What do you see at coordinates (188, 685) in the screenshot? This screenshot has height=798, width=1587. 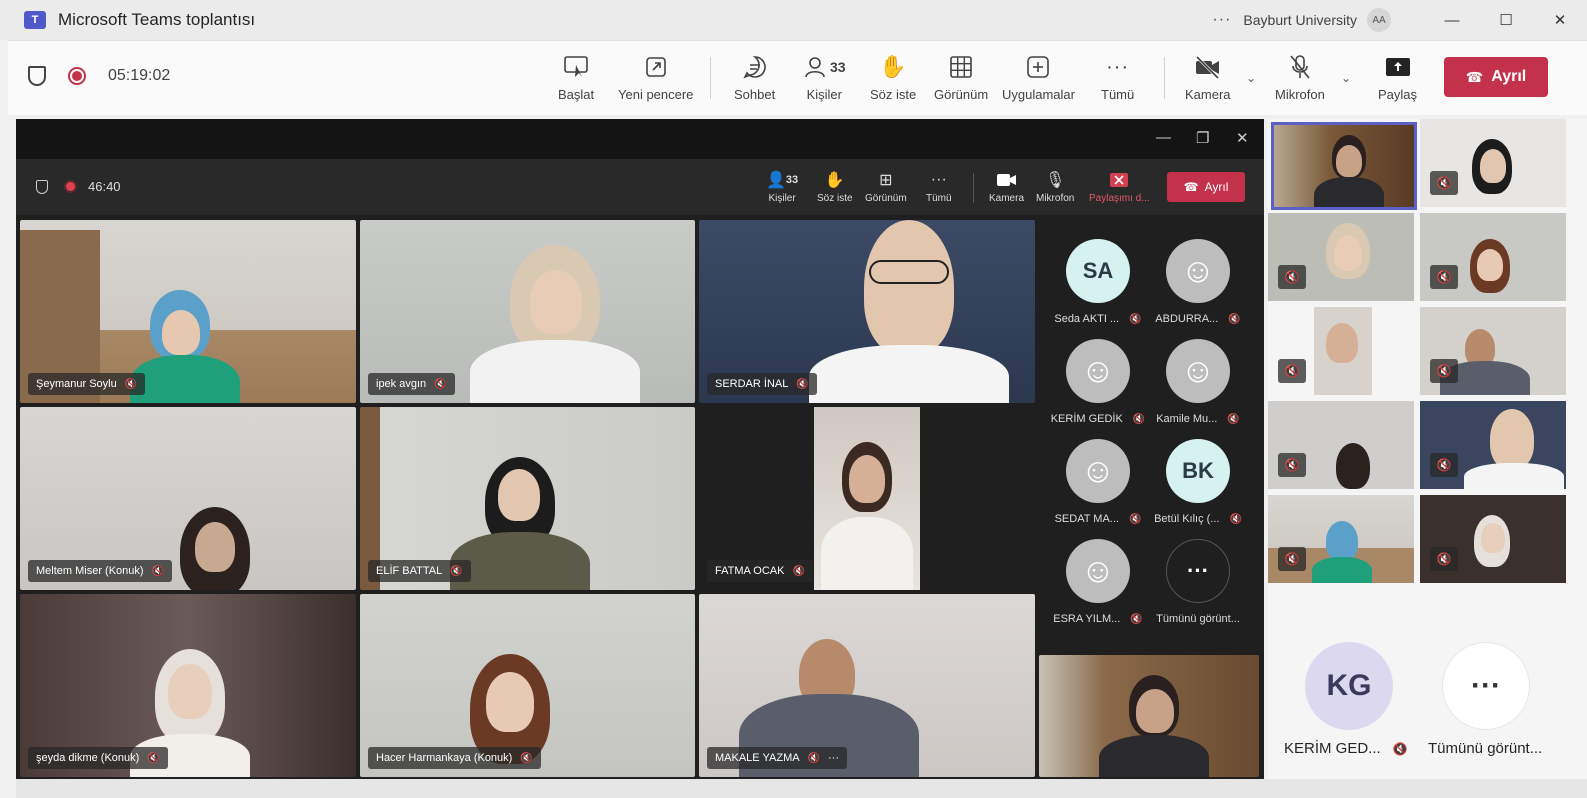 I see `video-tile: şeyda dikme (Konuk) 🔇` at bounding box center [188, 685].